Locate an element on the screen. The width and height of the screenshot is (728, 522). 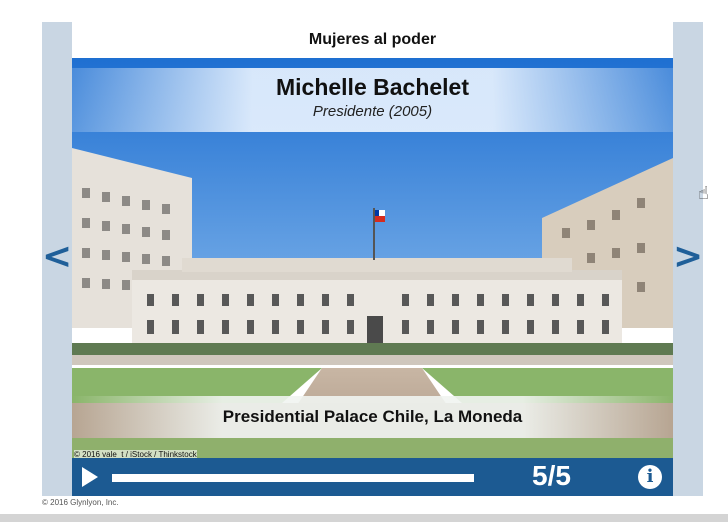
progress-bar is located at coordinates (293, 478).